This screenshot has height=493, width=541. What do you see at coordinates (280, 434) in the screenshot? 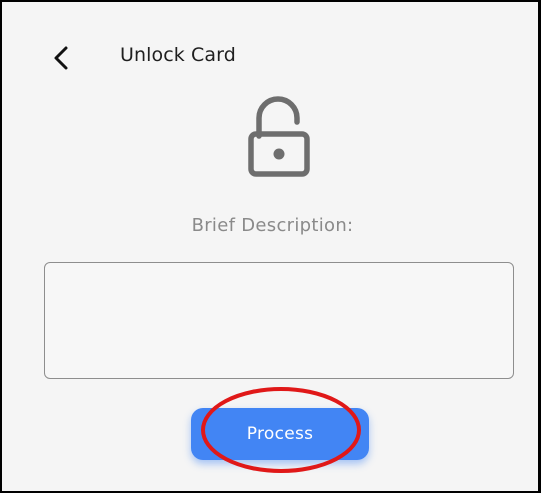
I see `process-button: Process` at bounding box center [280, 434].